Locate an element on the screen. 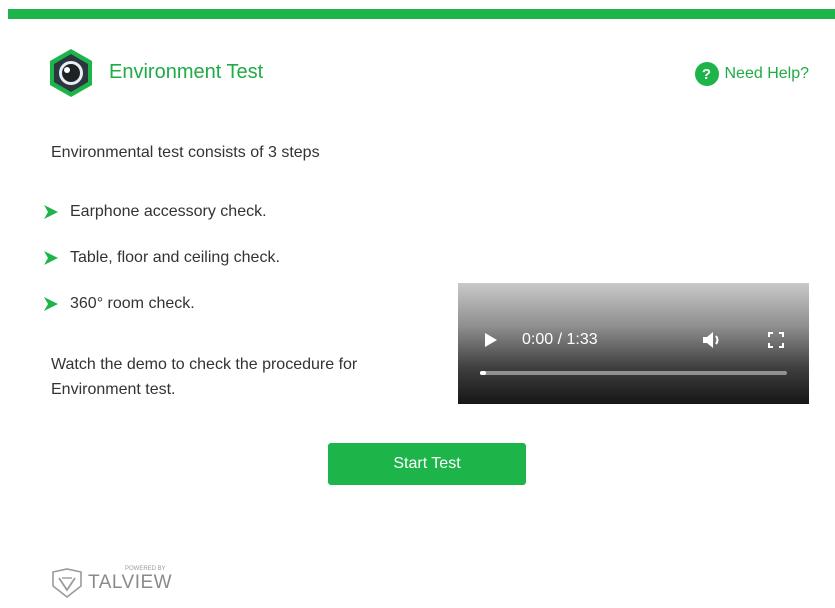 The width and height of the screenshot is (835, 608). step-item: Table, floor and ceiling check. is located at coordinates (162, 257).